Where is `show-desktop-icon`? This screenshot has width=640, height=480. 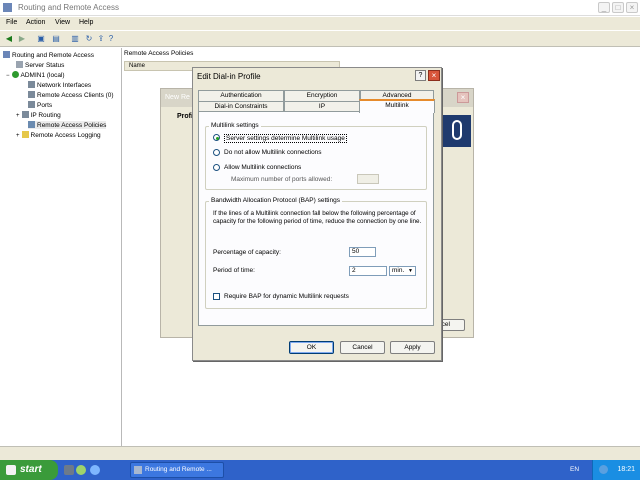 show-desktop-icon is located at coordinates (69, 470).